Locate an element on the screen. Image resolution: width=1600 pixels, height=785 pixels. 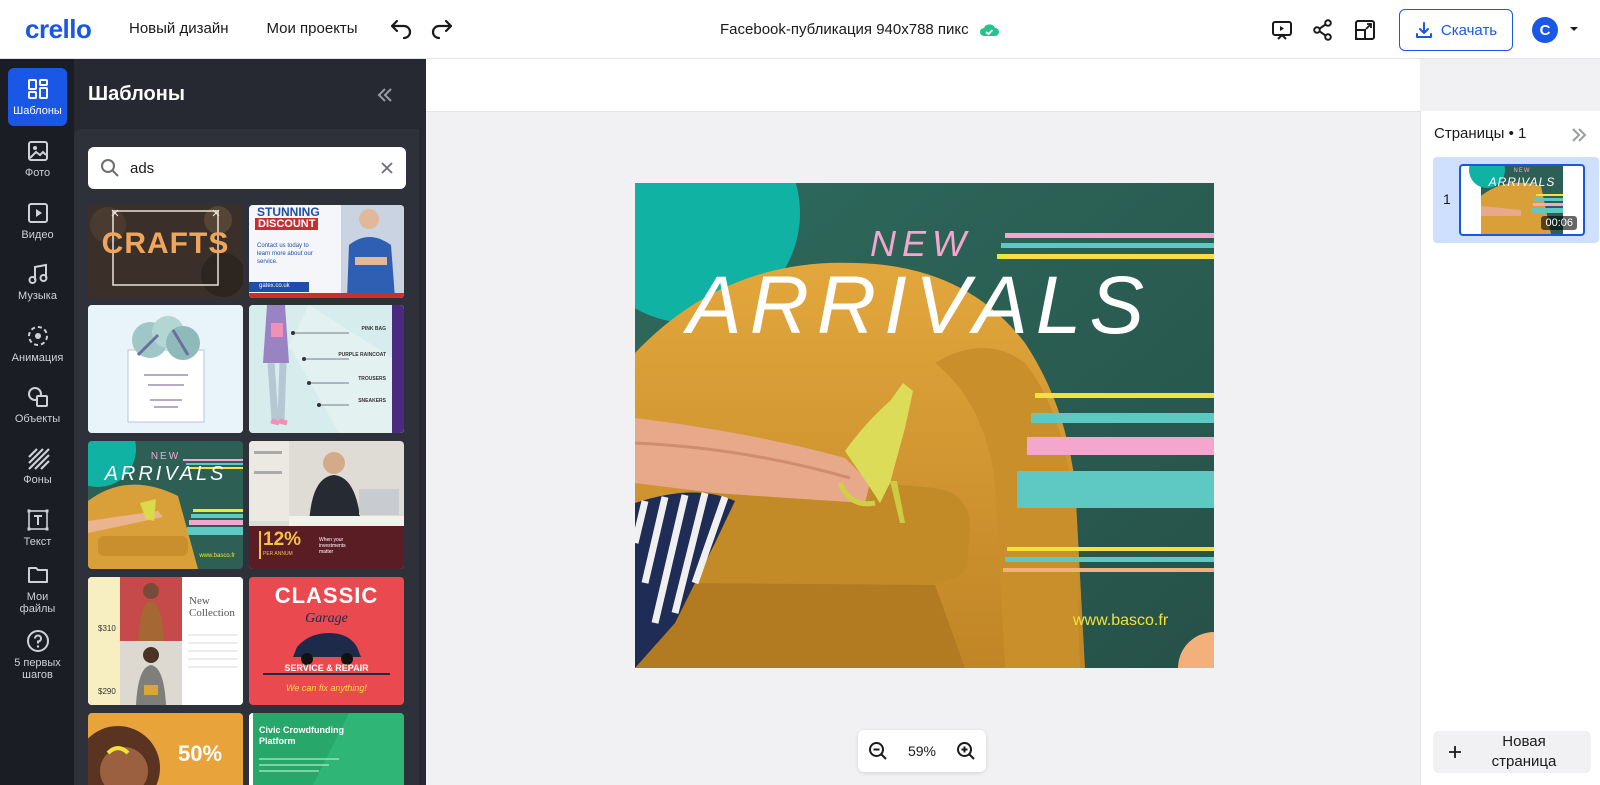
search-box is located at coordinates (247, 168).